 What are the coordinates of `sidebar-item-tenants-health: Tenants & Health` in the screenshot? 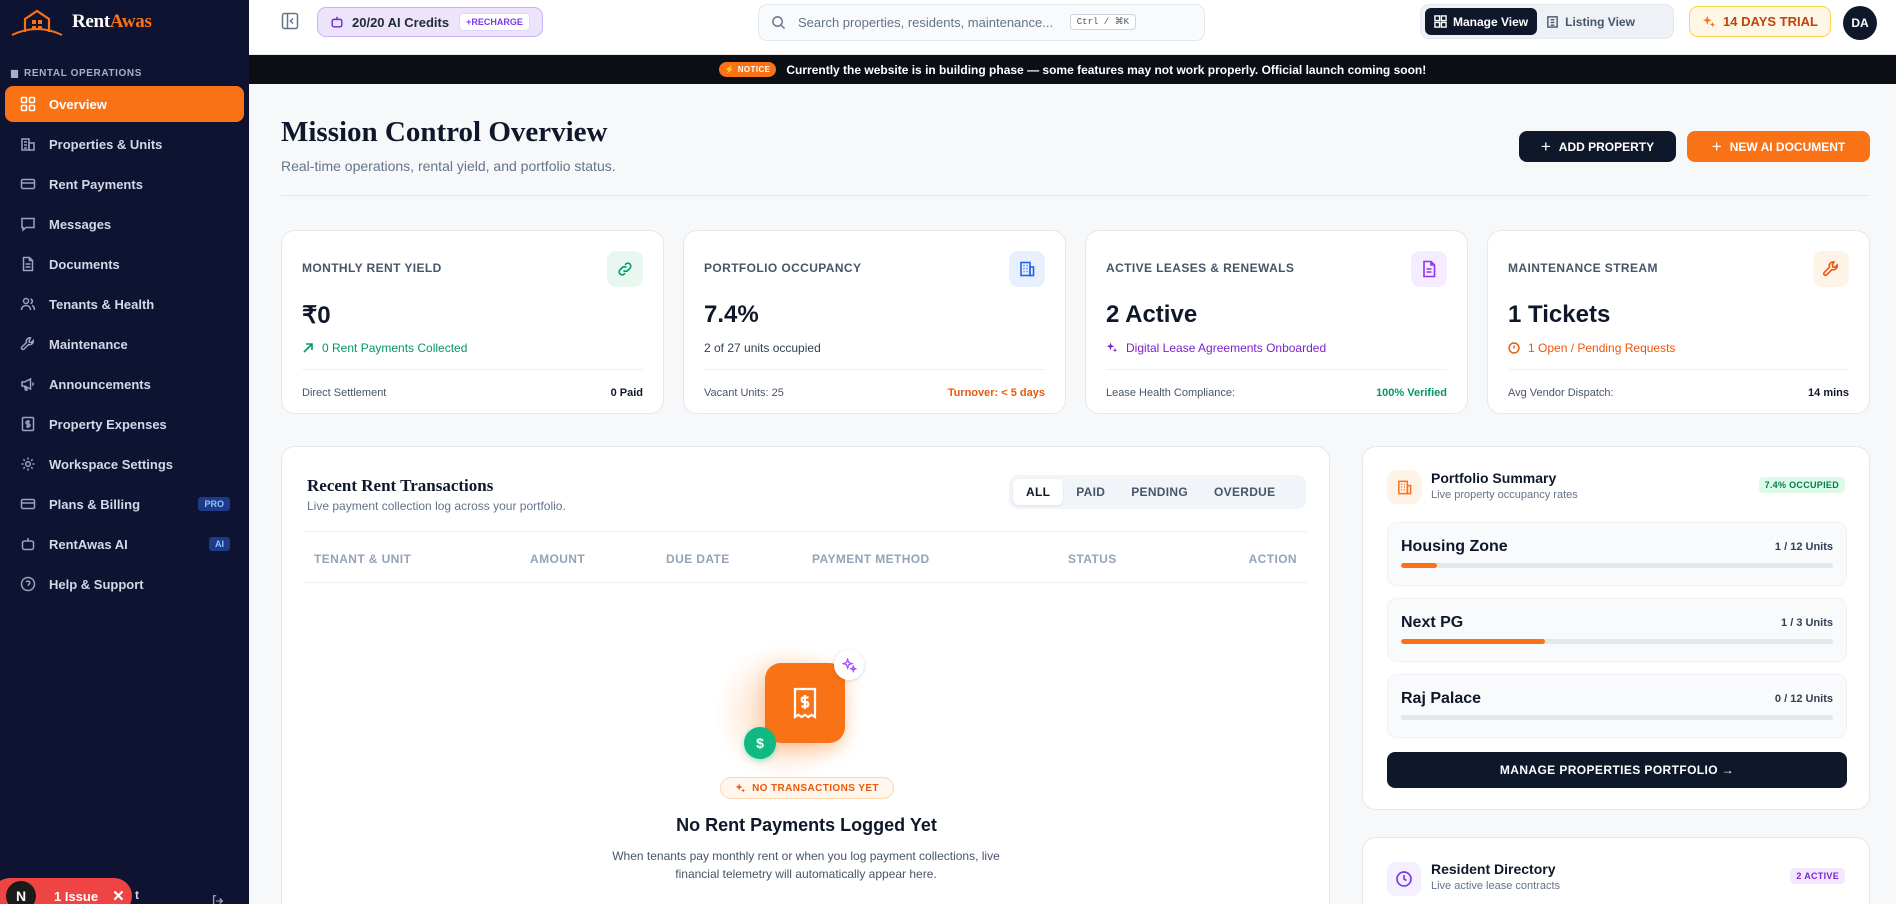 It's located at (124, 304).